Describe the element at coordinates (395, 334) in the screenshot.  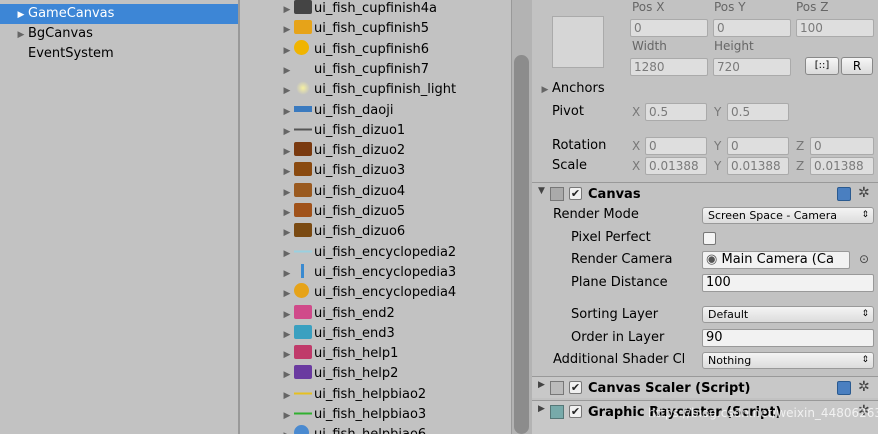
I see `project-asset-item: ▶ ui_fish_end3` at that location.